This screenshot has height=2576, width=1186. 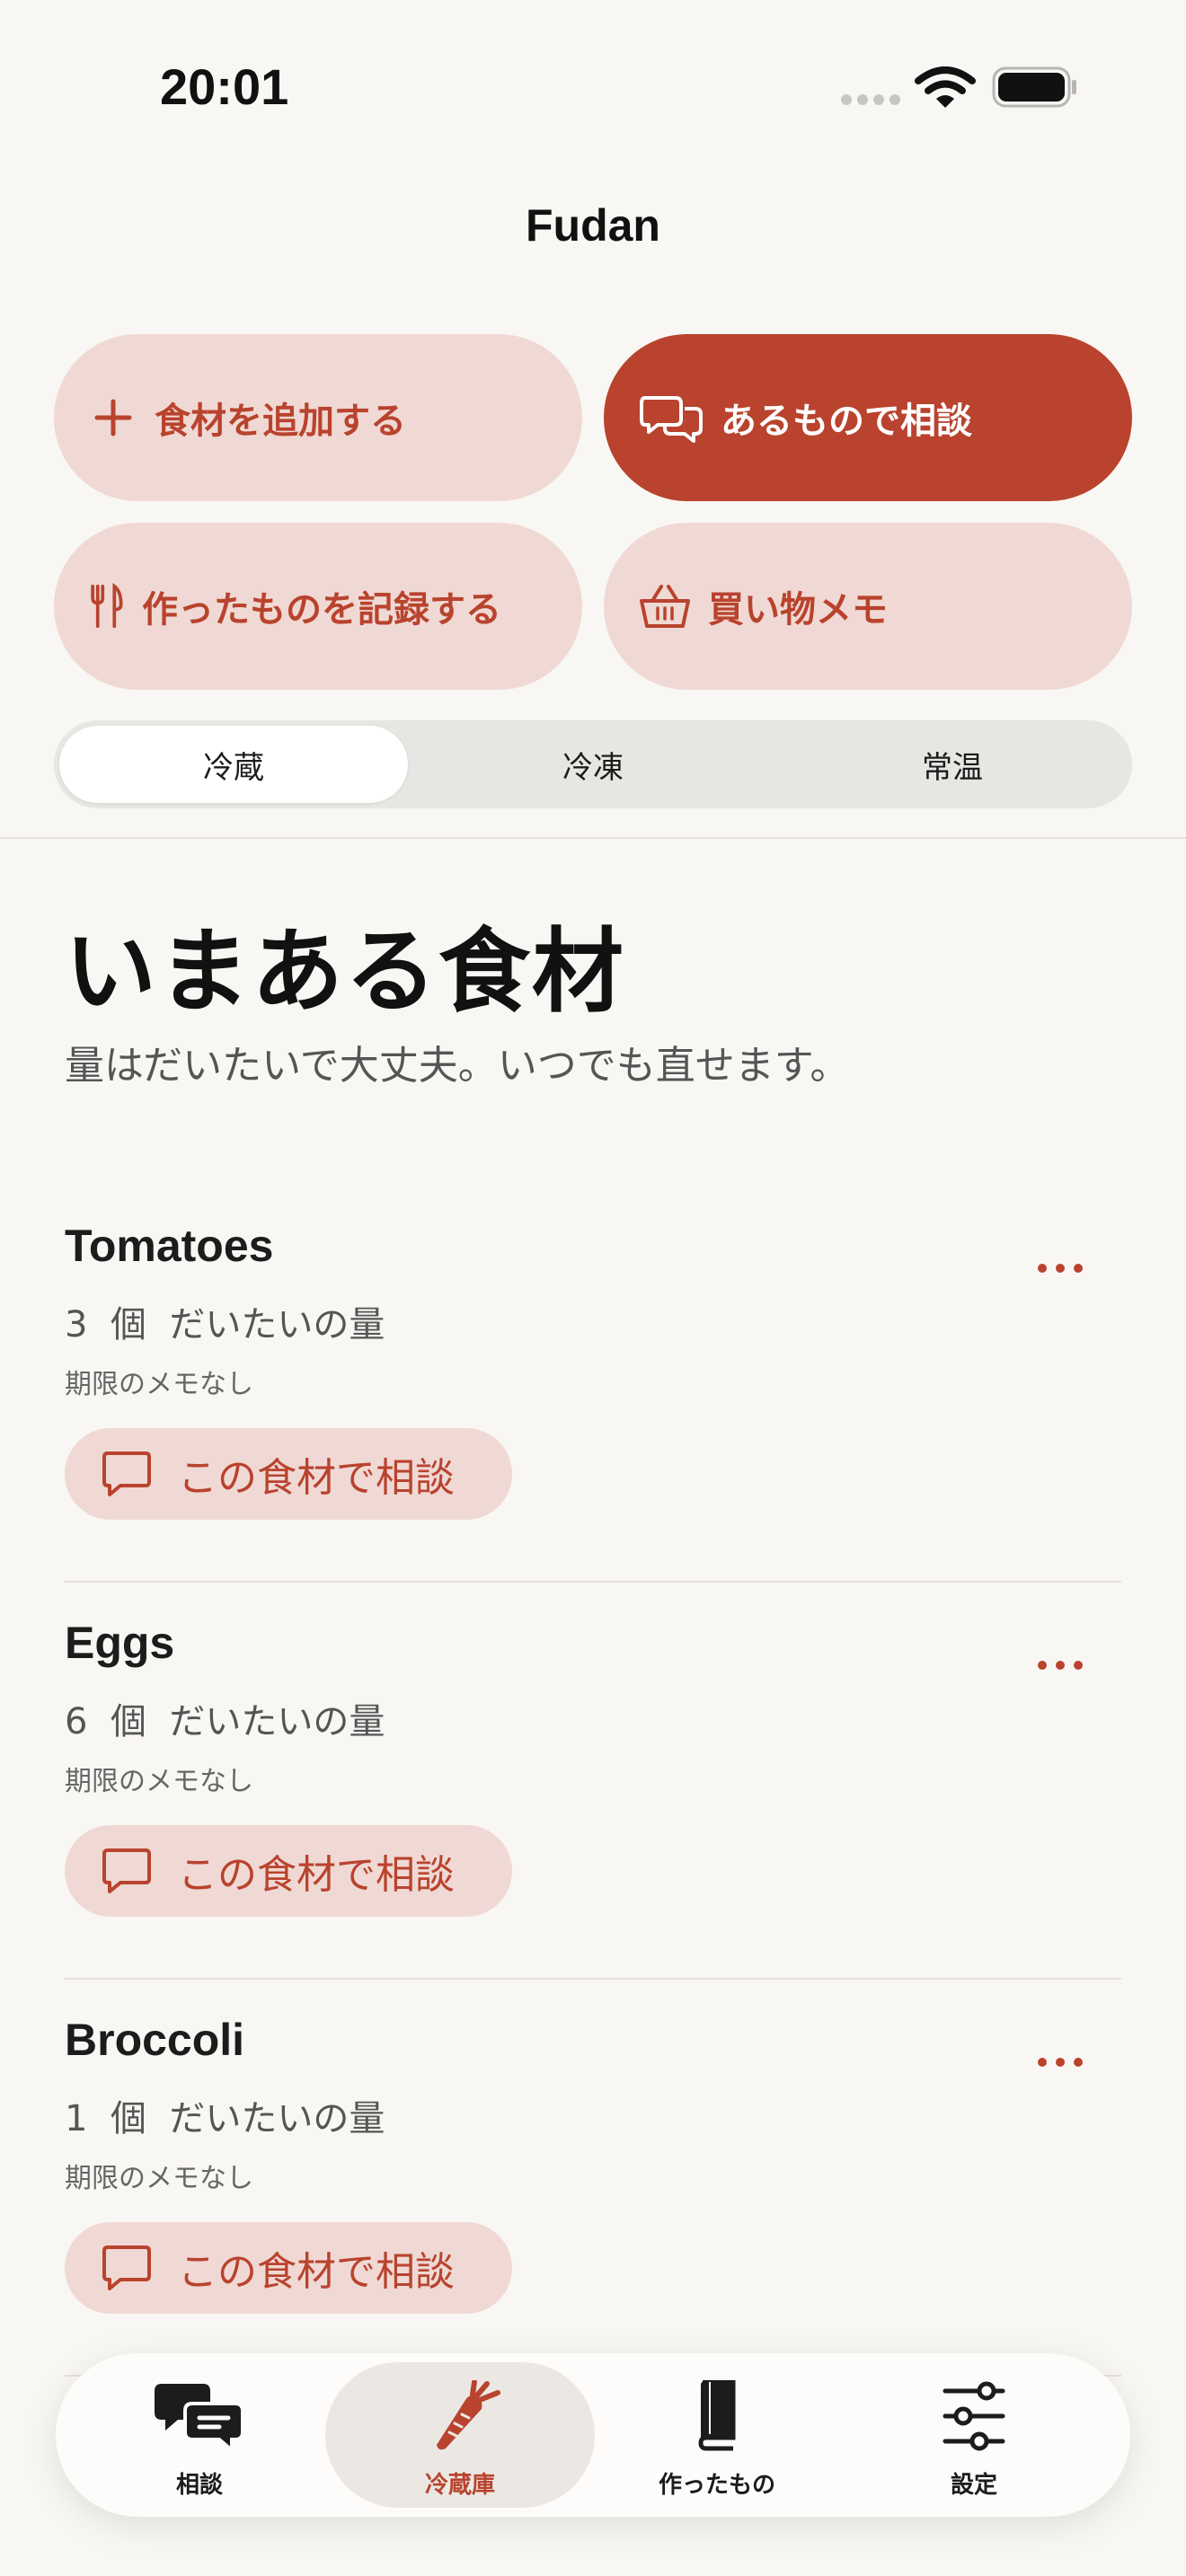 I want to click on segment-room-temperature: 常温, so click(x=952, y=764).